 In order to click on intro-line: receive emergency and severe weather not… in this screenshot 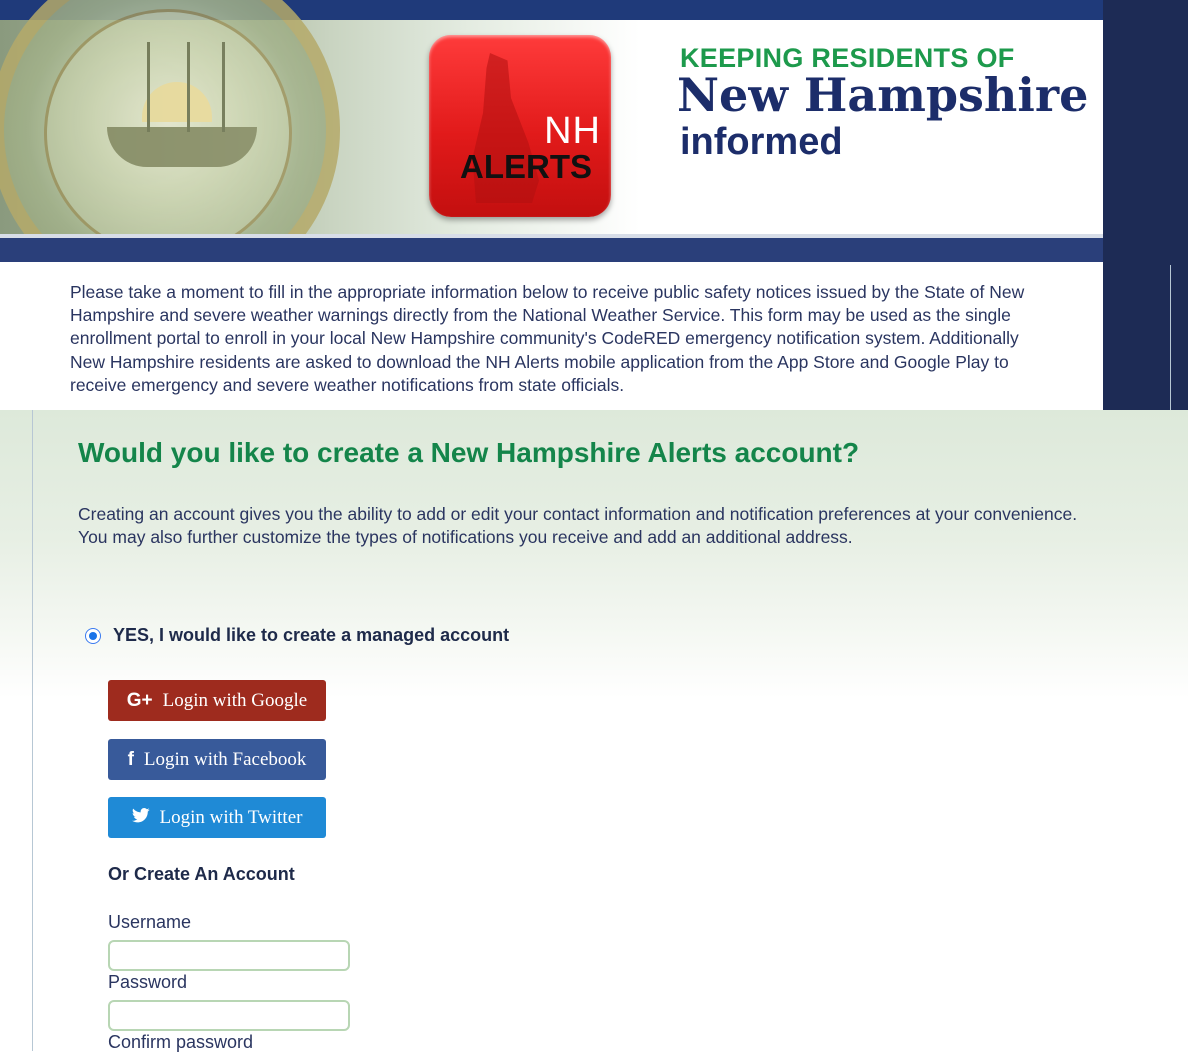, I will do `click(347, 384)`.